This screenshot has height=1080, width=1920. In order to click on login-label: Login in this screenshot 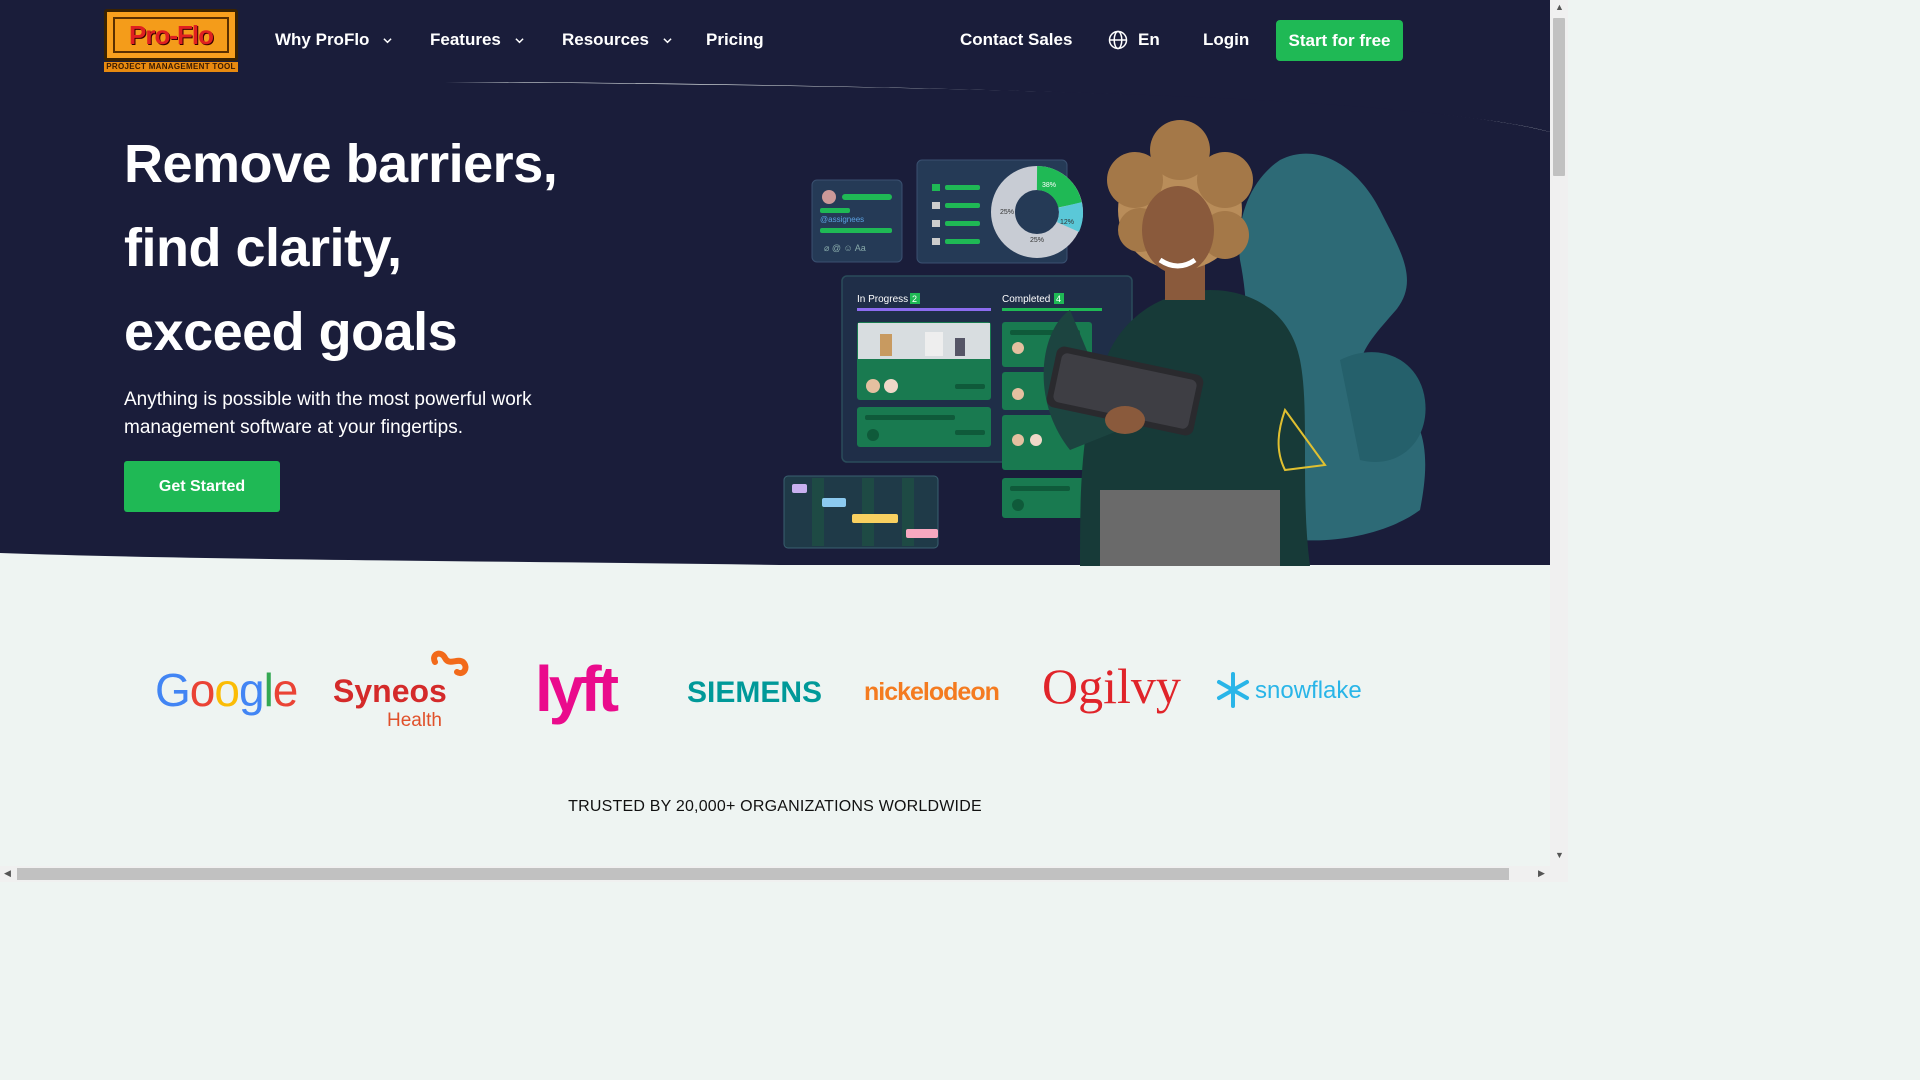, I will do `click(1226, 39)`.